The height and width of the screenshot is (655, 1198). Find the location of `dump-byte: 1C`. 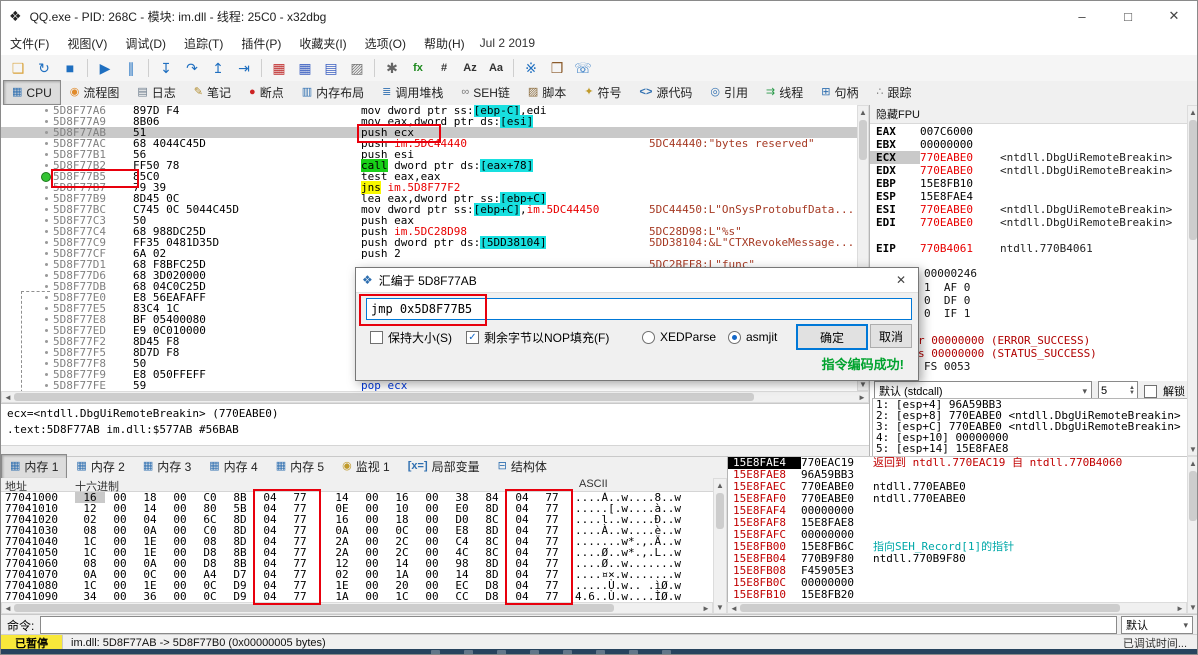

dump-byte: 1C is located at coordinates (402, 596).